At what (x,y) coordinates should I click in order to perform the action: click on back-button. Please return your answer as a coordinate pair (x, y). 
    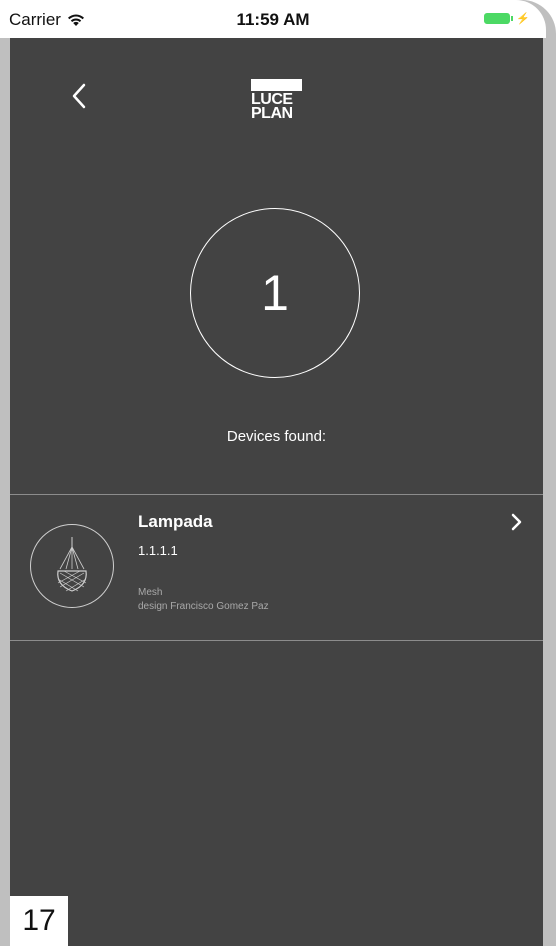
    Looking at the image, I should click on (79, 96).